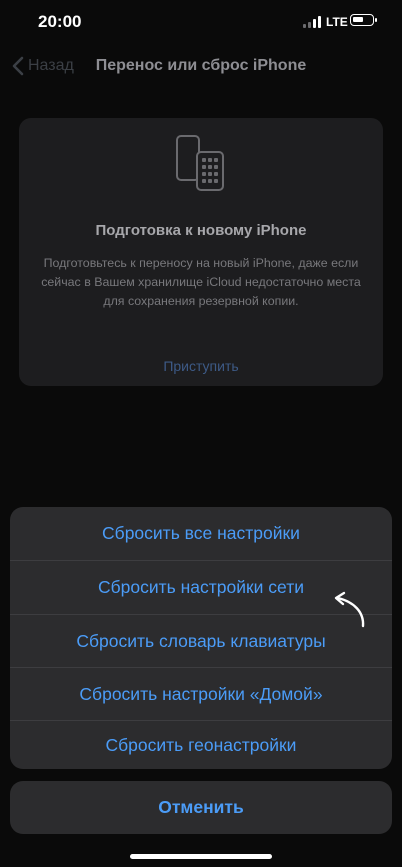 The image size is (402, 867). Describe the element at coordinates (200, 163) in the screenshot. I see `transfer-phones-icon` at that location.